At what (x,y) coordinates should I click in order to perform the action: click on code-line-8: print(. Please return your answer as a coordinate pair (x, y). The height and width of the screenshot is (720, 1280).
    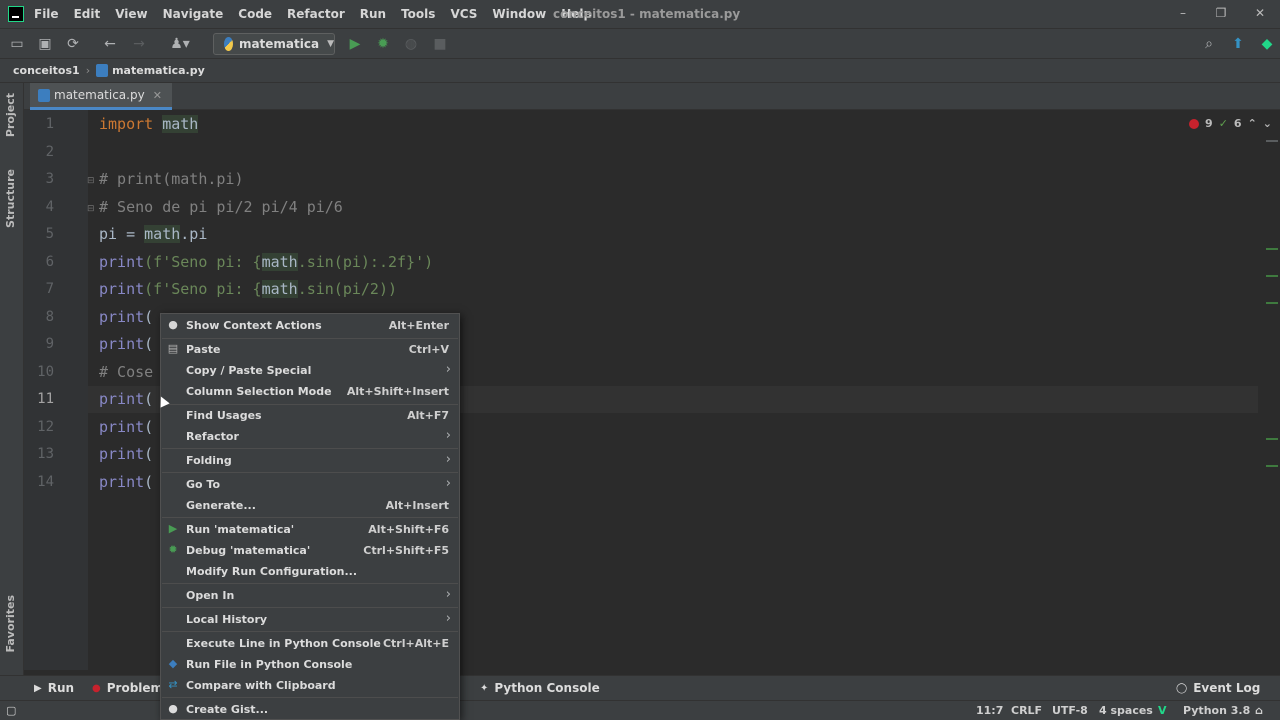
    Looking at the image, I should click on (126, 317).